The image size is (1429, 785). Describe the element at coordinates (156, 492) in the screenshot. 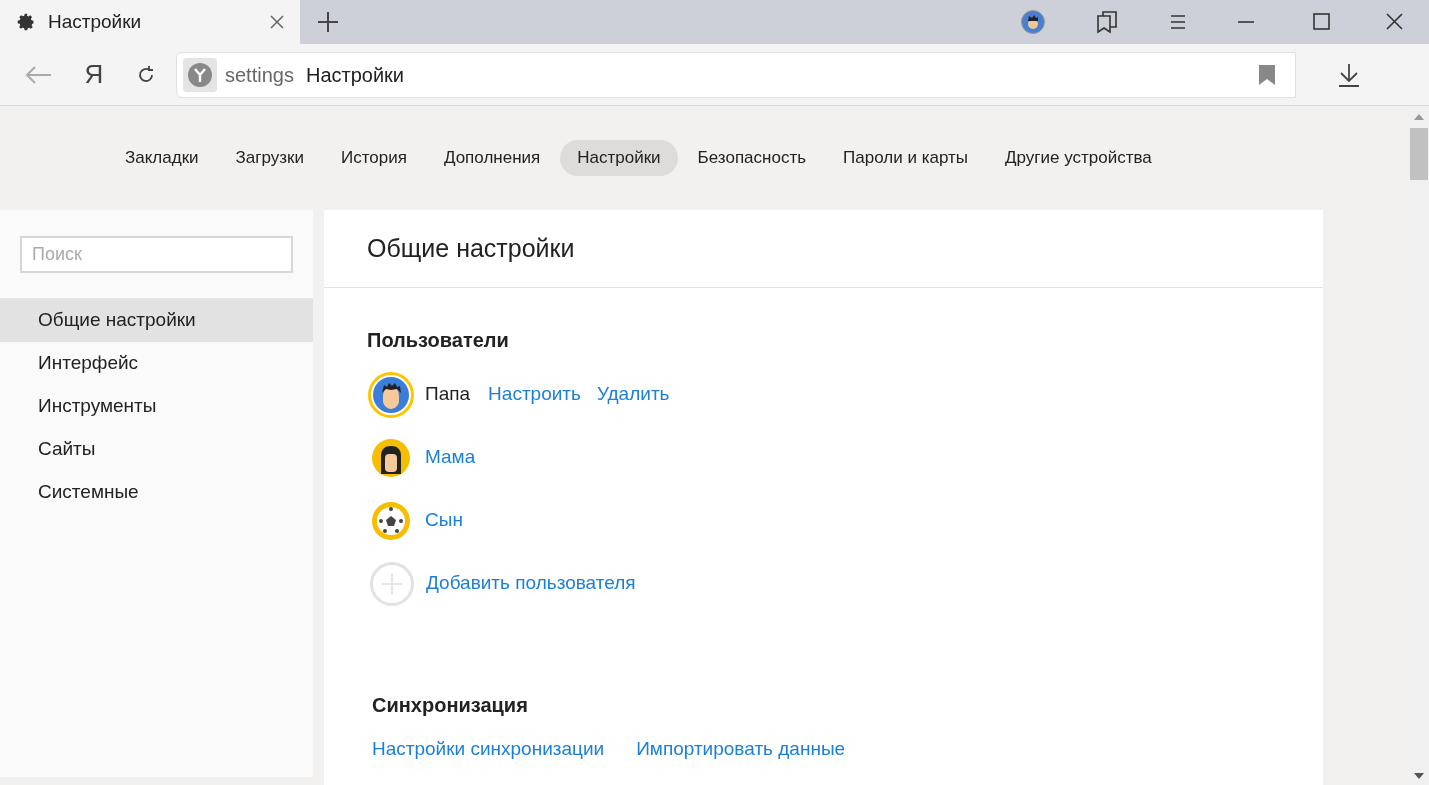

I see `sidebar-item: Системные` at that location.